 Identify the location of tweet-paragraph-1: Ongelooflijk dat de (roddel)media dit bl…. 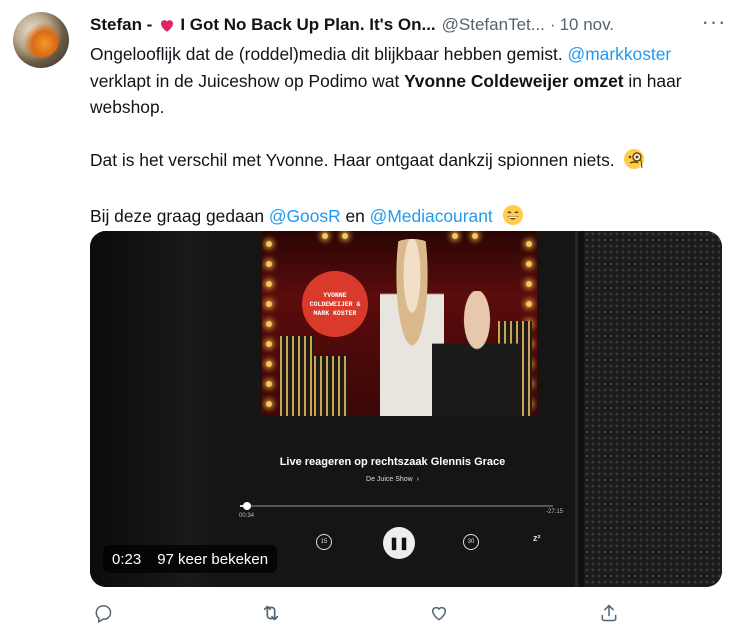
(410, 81).